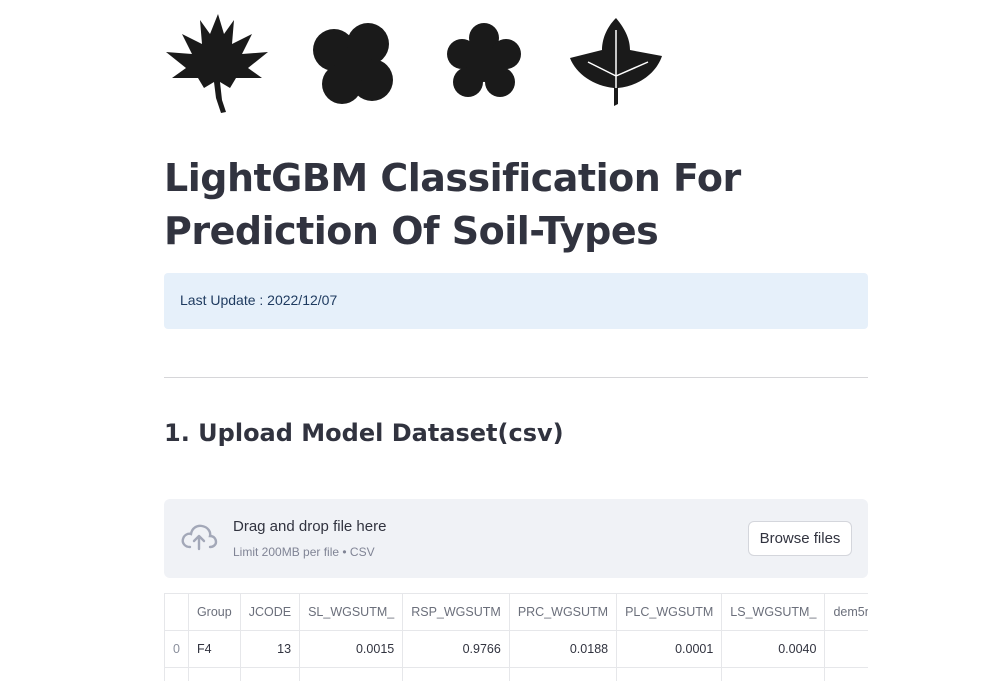 The image size is (999, 681). I want to click on table-cell: 0.9622, so click(456, 674).